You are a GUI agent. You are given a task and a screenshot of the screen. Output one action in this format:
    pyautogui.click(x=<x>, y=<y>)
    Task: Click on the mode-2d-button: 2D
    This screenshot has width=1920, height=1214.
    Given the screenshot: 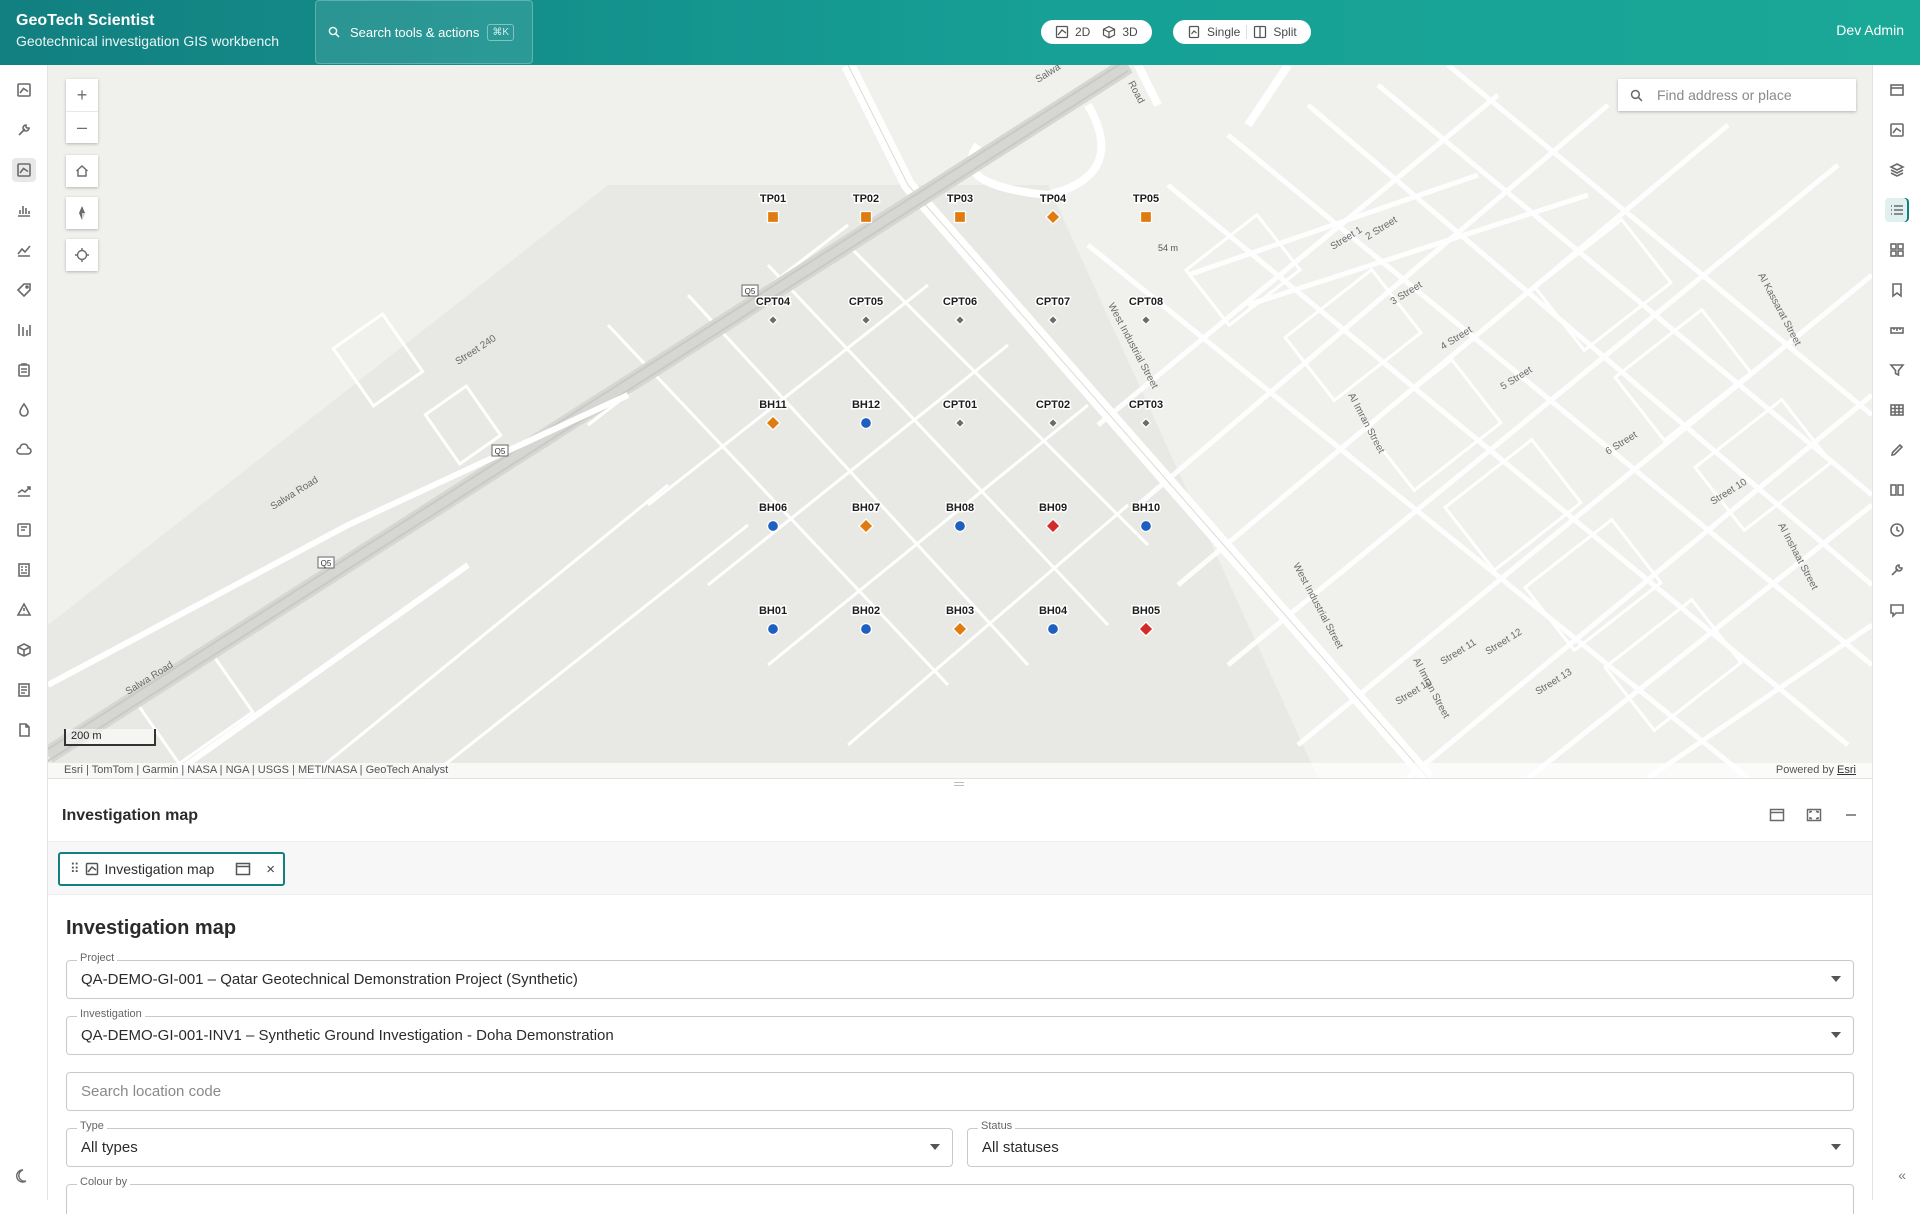 What is the action you would take?
    pyautogui.click(x=1072, y=32)
    